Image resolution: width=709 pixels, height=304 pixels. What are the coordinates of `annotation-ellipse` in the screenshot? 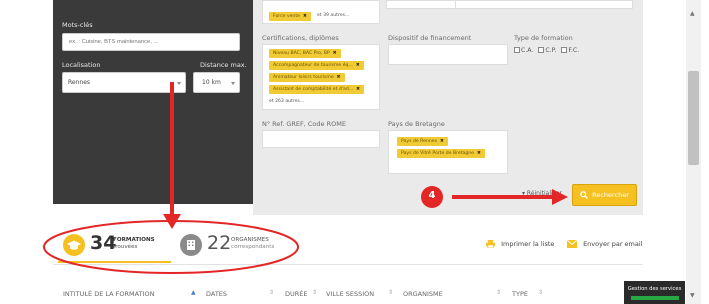 It's located at (171, 247).